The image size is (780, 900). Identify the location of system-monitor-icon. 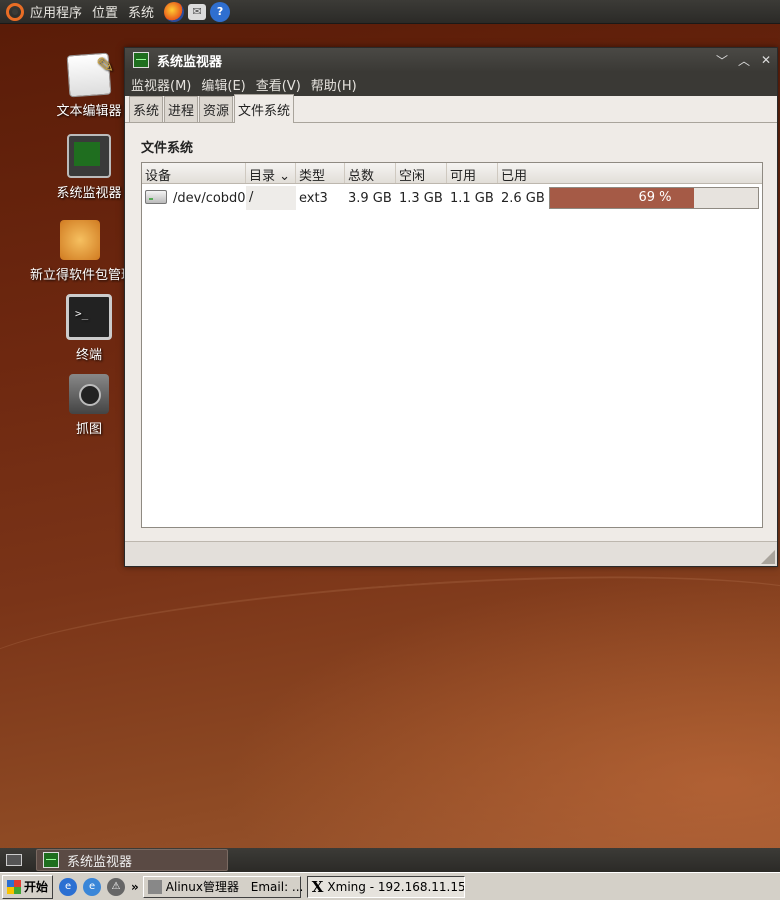
(89, 156).